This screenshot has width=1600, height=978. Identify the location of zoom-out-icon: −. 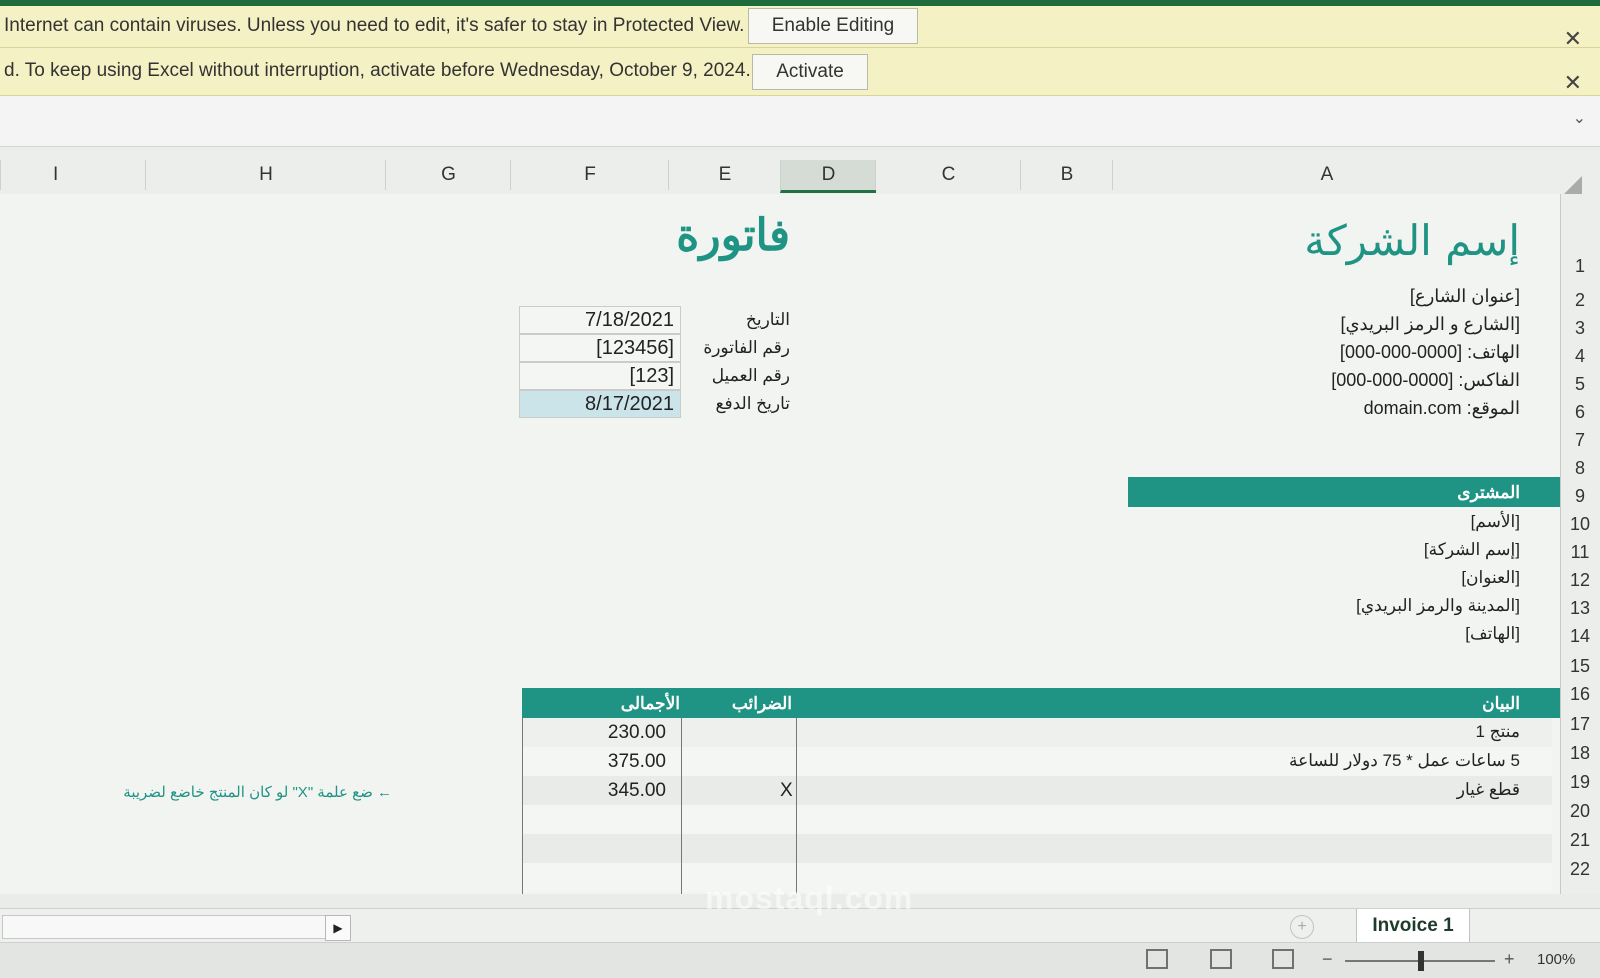
(1327, 959).